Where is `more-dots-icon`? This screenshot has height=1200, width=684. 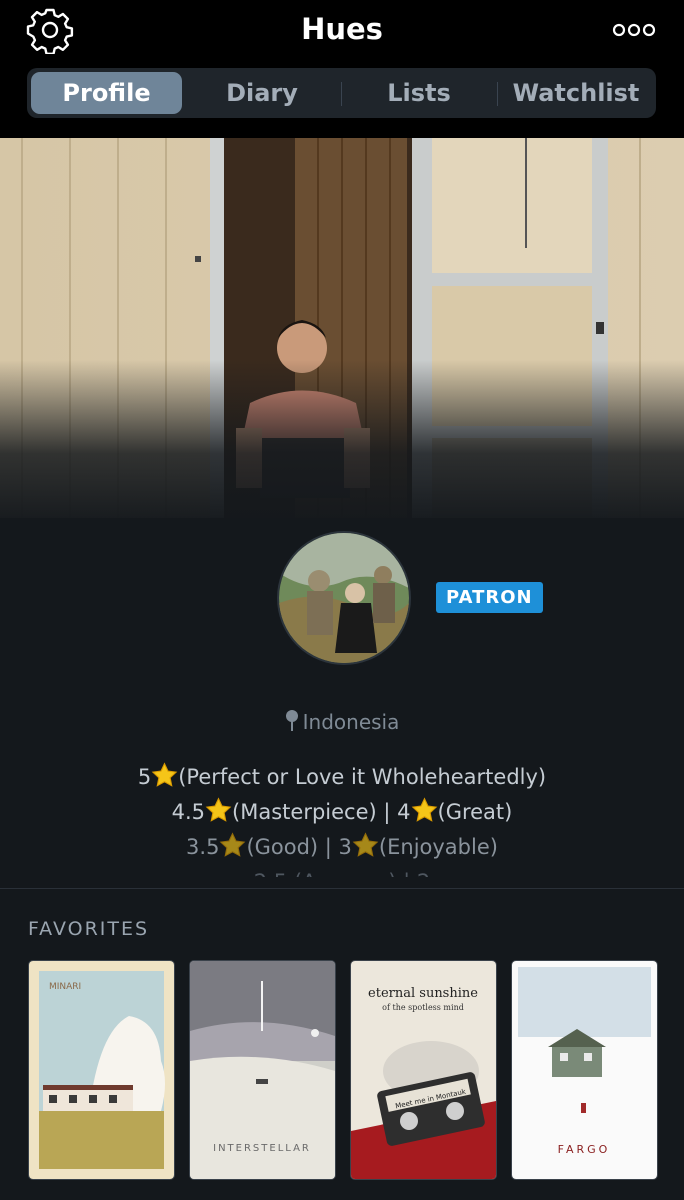
more-dots-icon is located at coordinates (634, 30).